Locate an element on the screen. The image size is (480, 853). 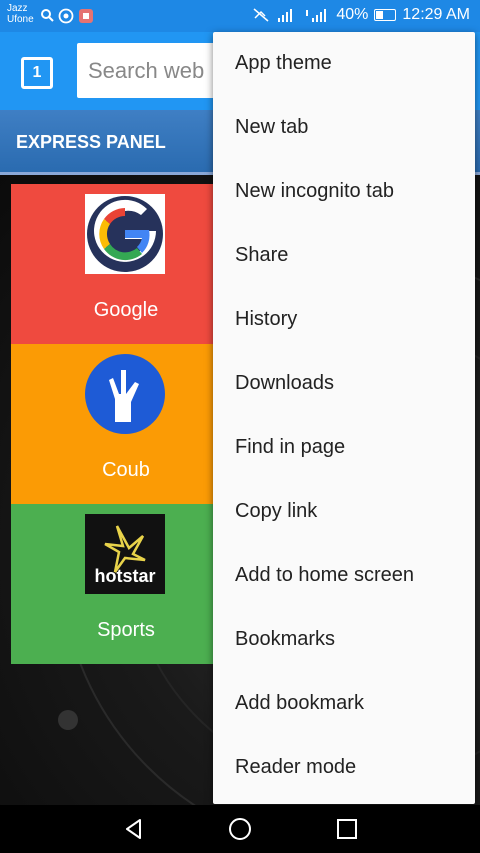
tab-count-button: 1 is located at coordinates (37, 73).